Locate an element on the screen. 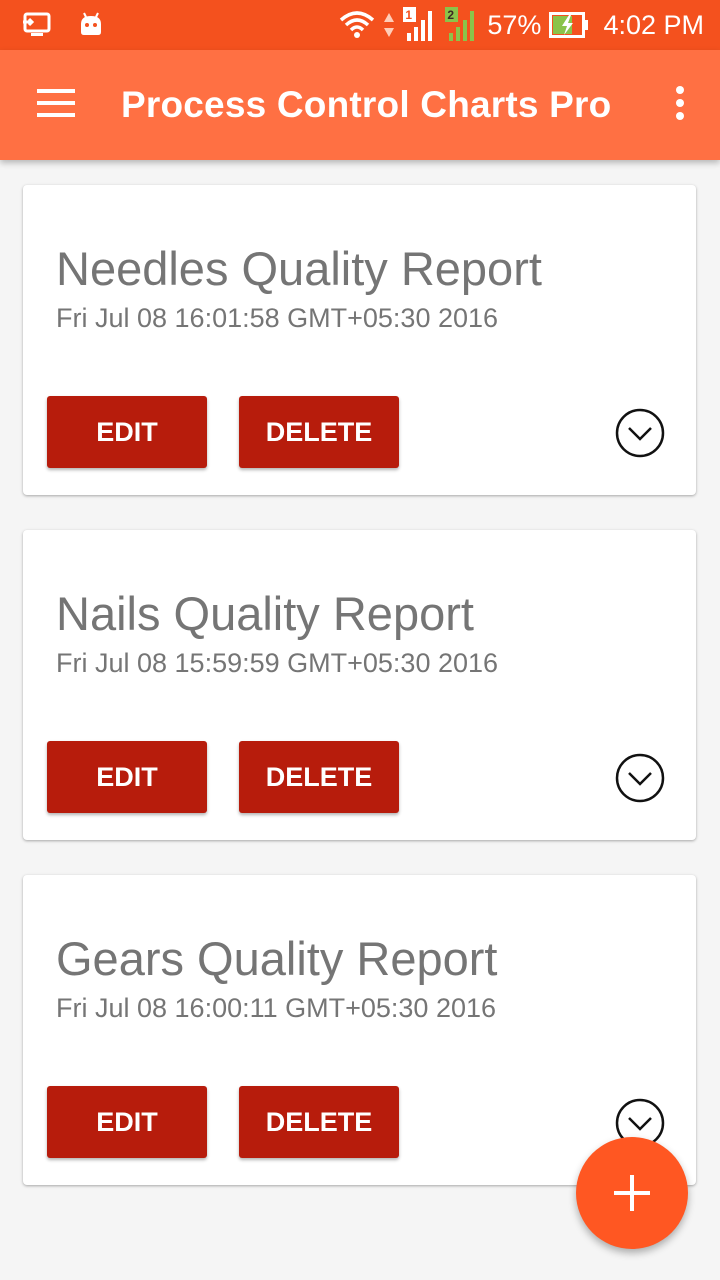 This screenshot has width=720, height=1280. battery-charging-icon is located at coordinates (569, 25).